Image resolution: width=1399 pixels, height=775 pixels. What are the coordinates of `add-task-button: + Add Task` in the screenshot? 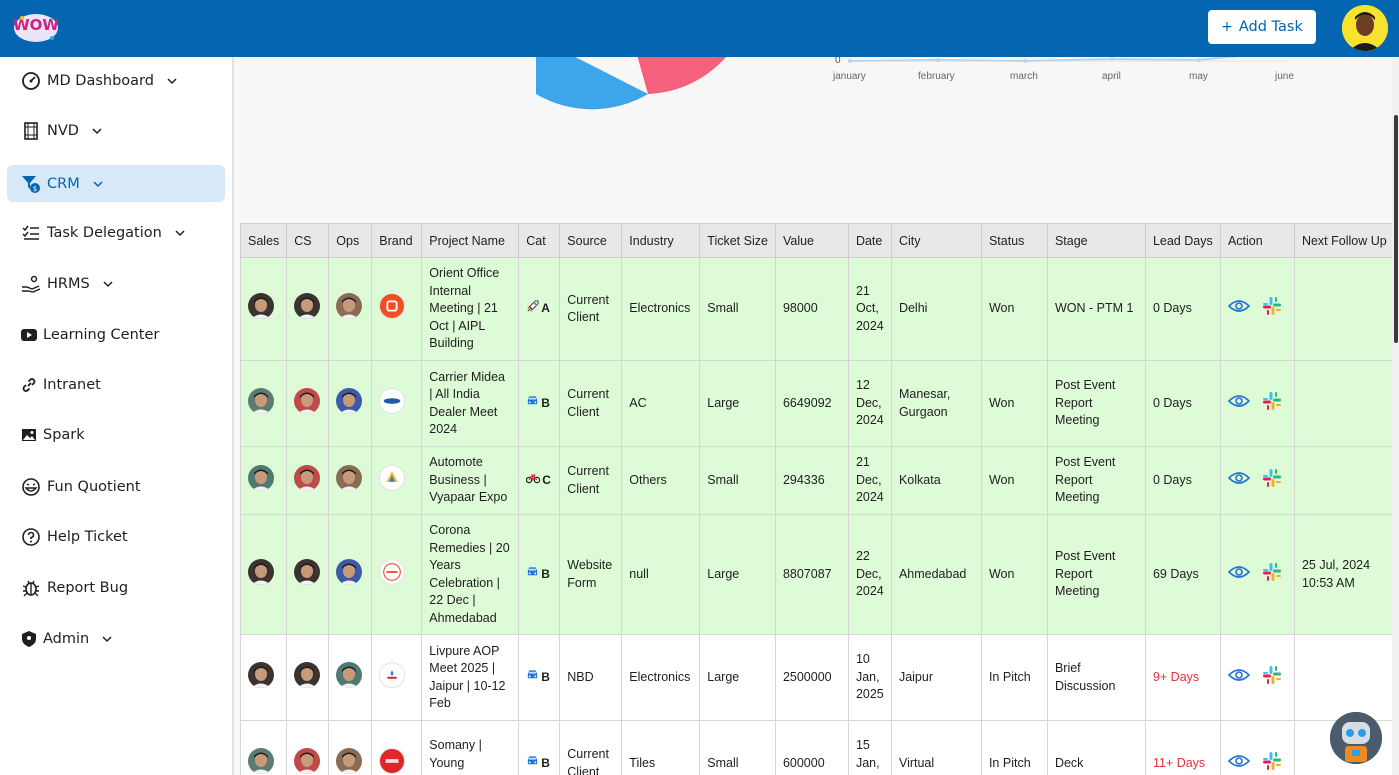 It's located at (1262, 27).